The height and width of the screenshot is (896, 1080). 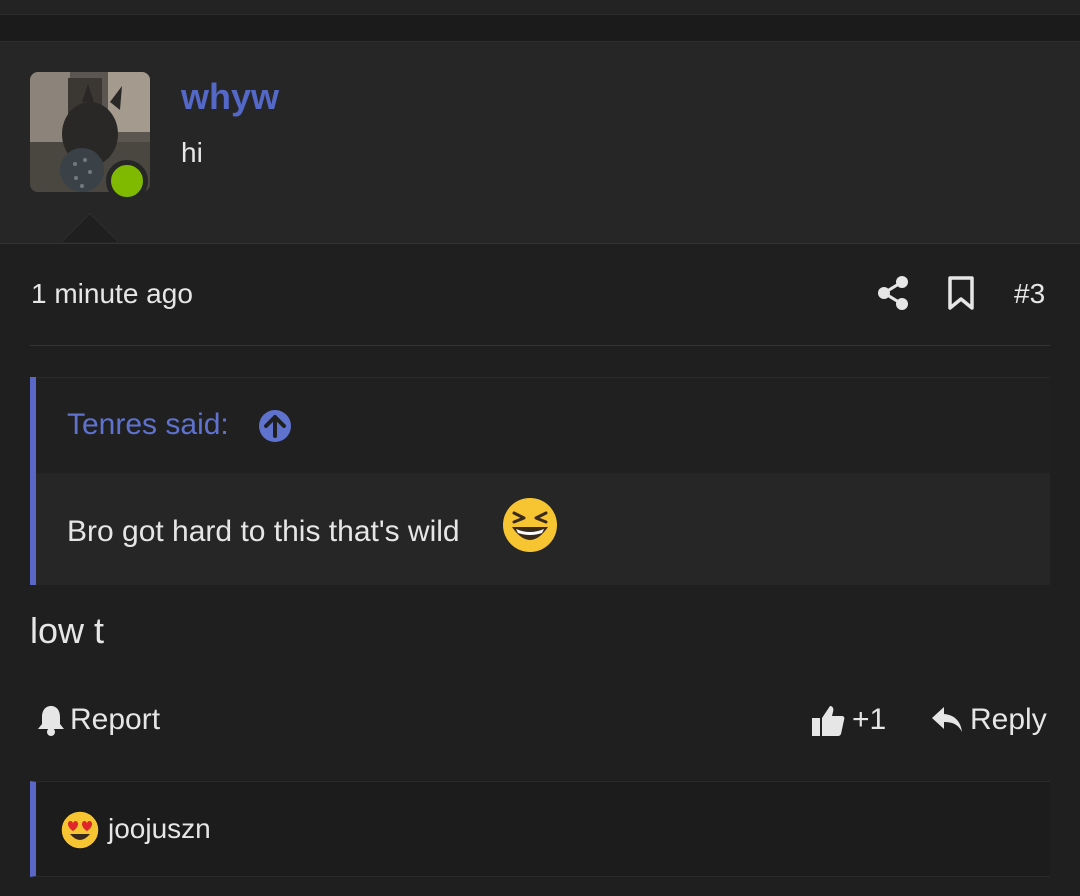 I want to click on quote-author: Tenres said:, so click(x=148, y=425).